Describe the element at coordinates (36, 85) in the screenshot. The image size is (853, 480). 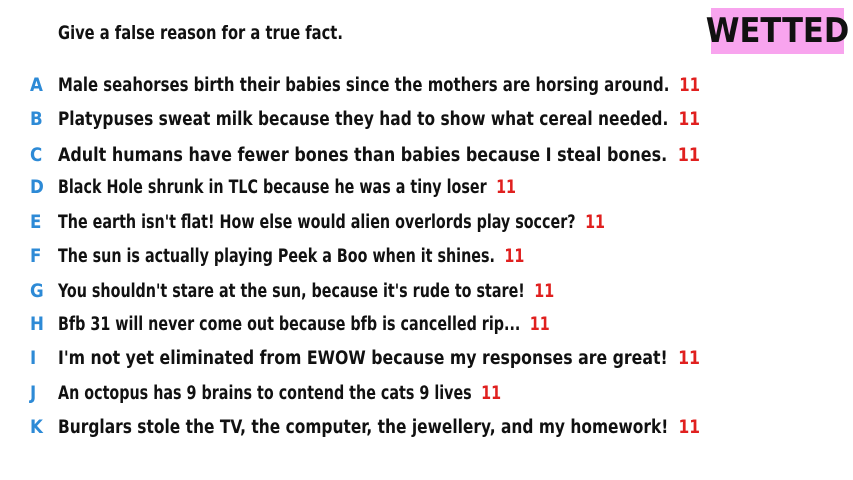
I see `response-letter: A` at that location.